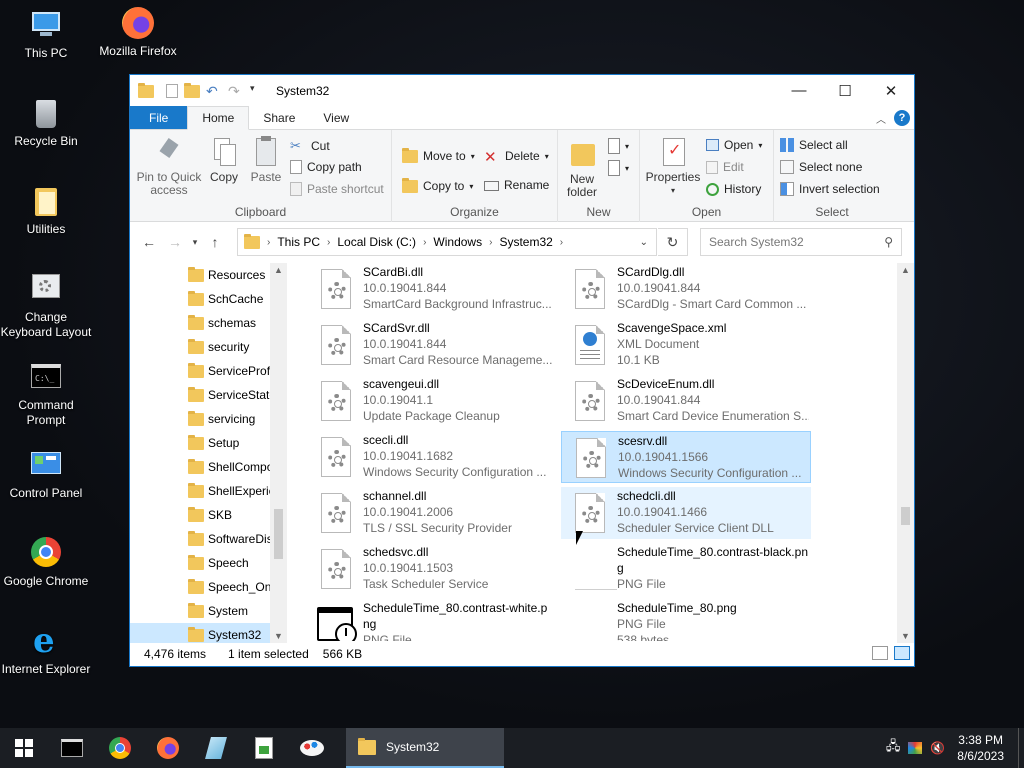  What do you see at coordinates (215, 242) in the screenshot?
I see `up-button: ↑` at bounding box center [215, 242].